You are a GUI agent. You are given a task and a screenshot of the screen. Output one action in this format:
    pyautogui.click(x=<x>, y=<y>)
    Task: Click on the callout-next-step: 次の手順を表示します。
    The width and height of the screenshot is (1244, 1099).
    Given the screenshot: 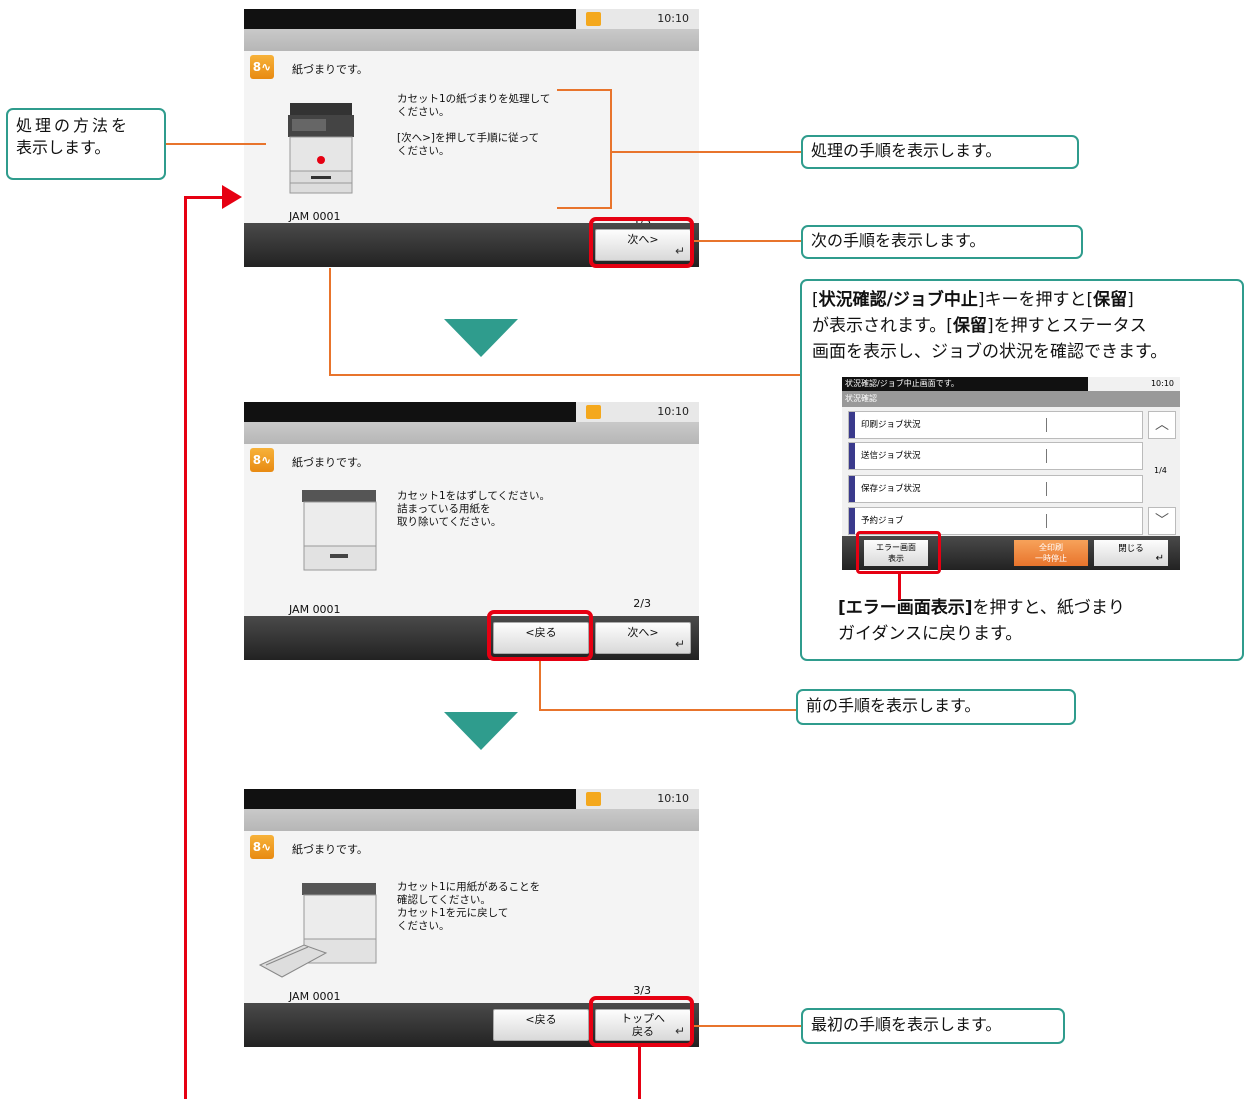 What is the action you would take?
    pyautogui.click(x=942, y=242)
    